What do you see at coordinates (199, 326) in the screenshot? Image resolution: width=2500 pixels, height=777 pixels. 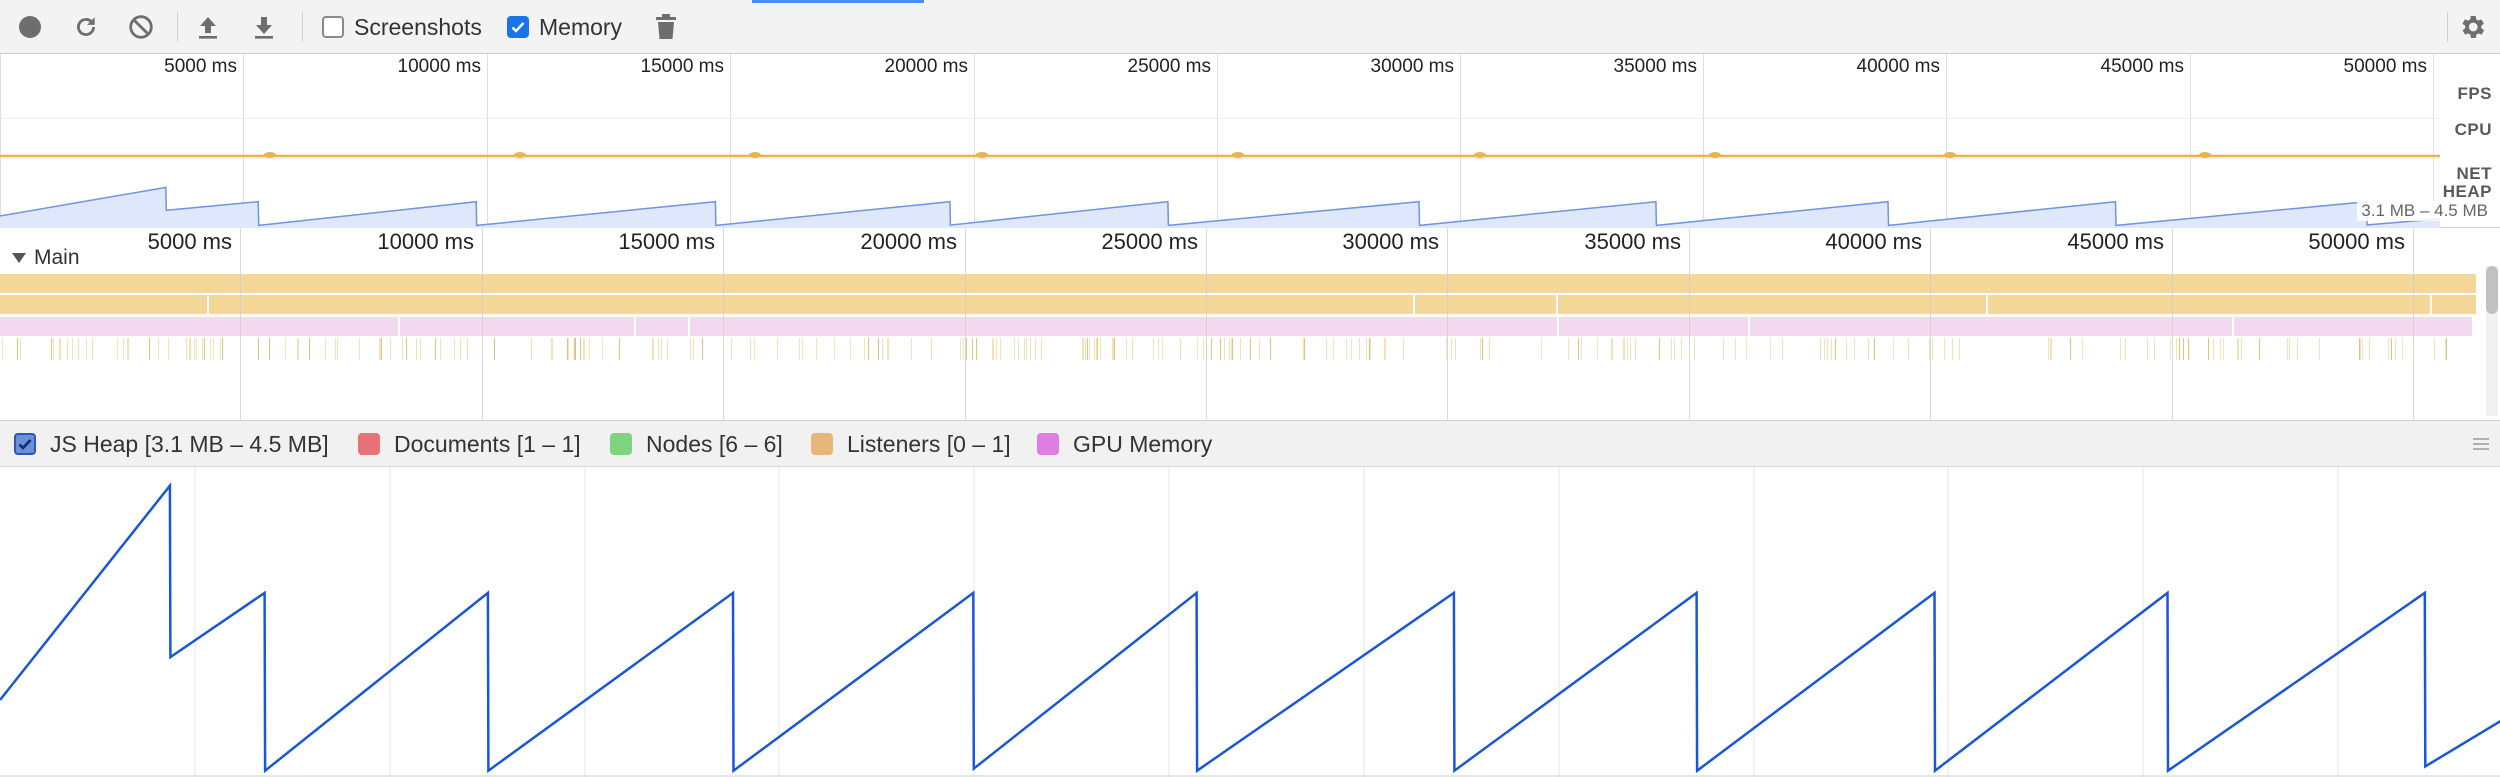 I see `gc-bar` at bounding box center [199, 326].